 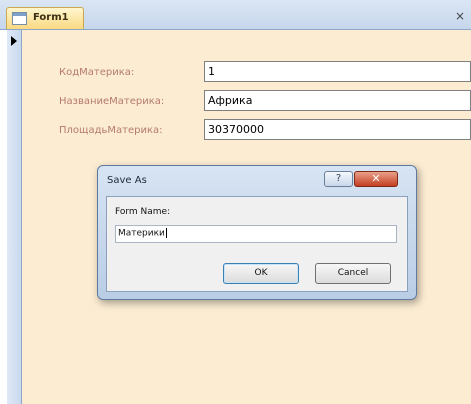 I want to click on field-input-kod: 1, so click(x=337, y=71).